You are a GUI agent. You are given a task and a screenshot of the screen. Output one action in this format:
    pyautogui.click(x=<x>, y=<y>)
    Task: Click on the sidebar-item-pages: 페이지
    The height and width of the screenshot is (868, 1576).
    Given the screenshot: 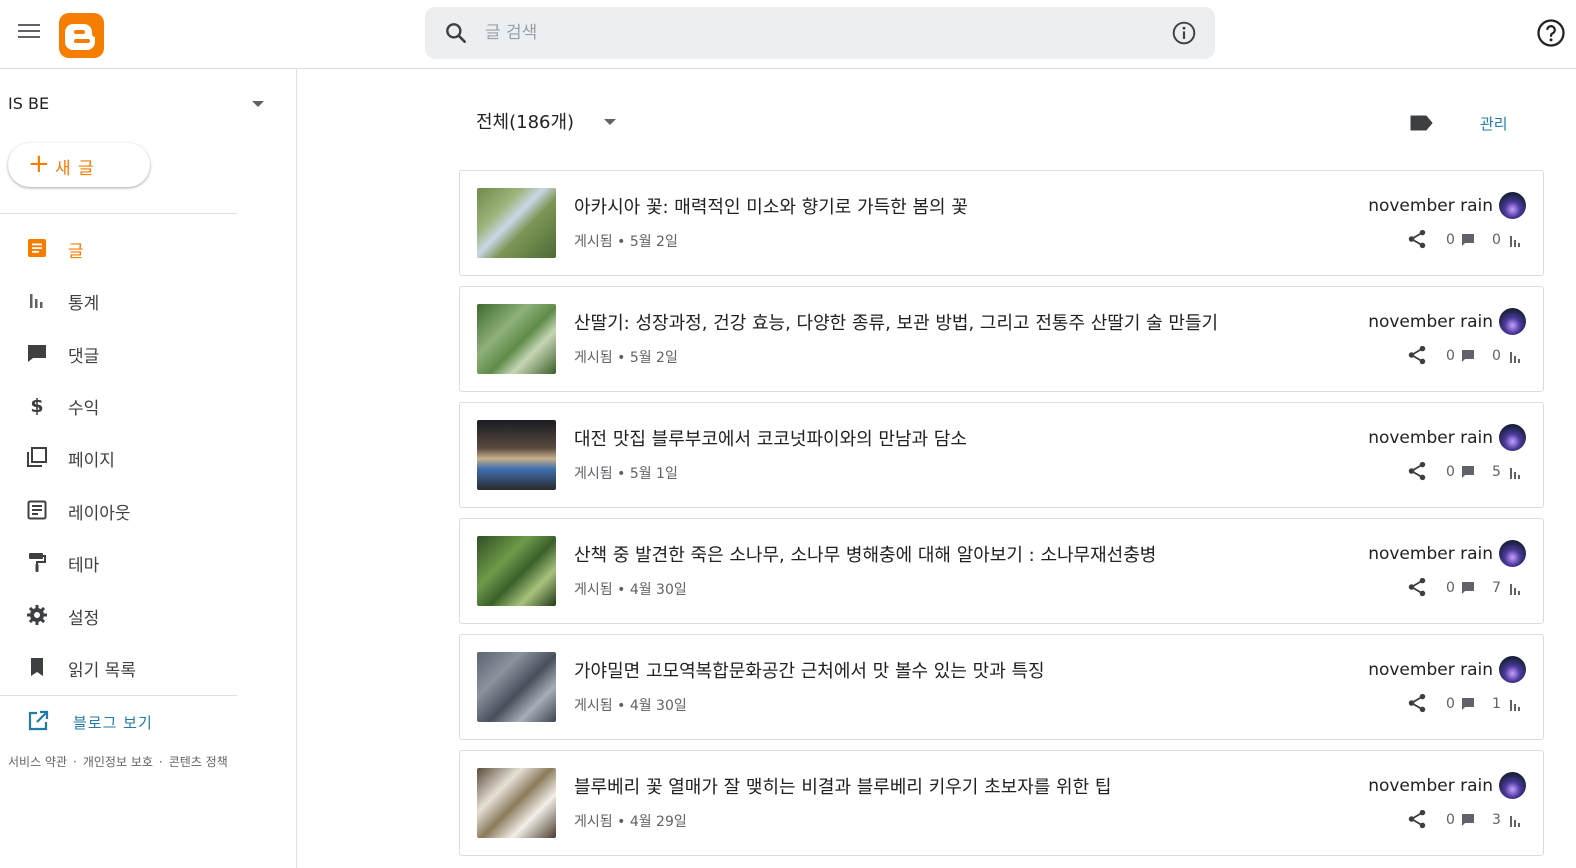 What is the action you would take?
    pyautogui.click(x=140, y=457)
    